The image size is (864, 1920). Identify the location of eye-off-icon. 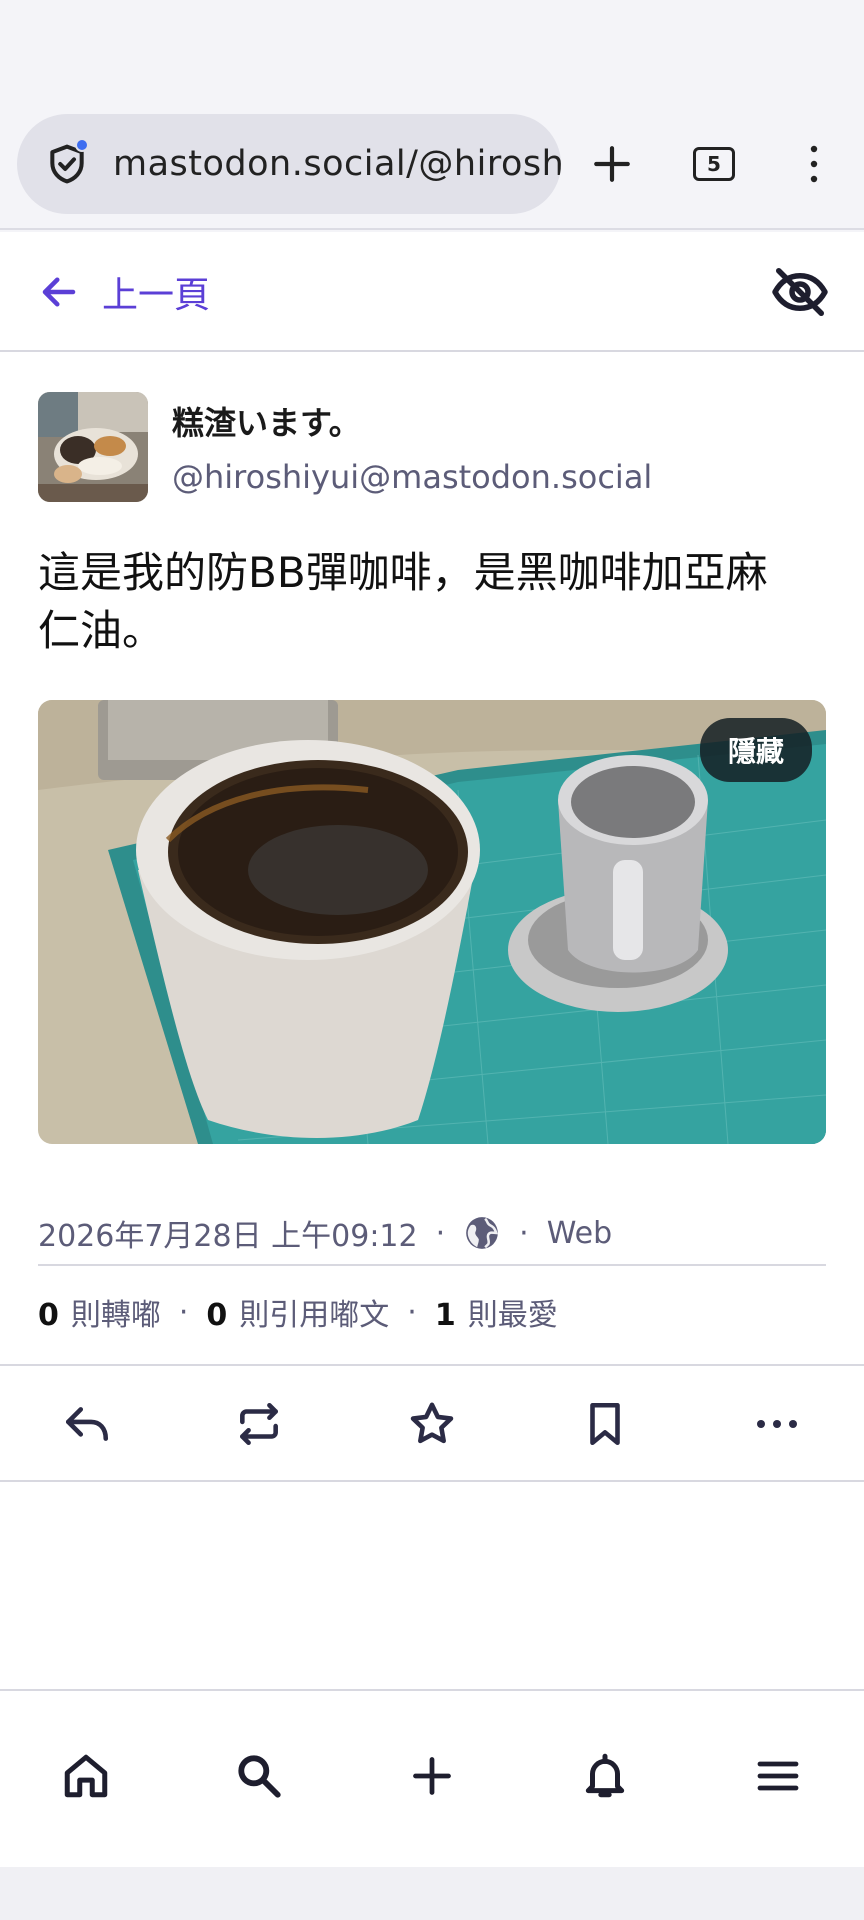
(800, 292).